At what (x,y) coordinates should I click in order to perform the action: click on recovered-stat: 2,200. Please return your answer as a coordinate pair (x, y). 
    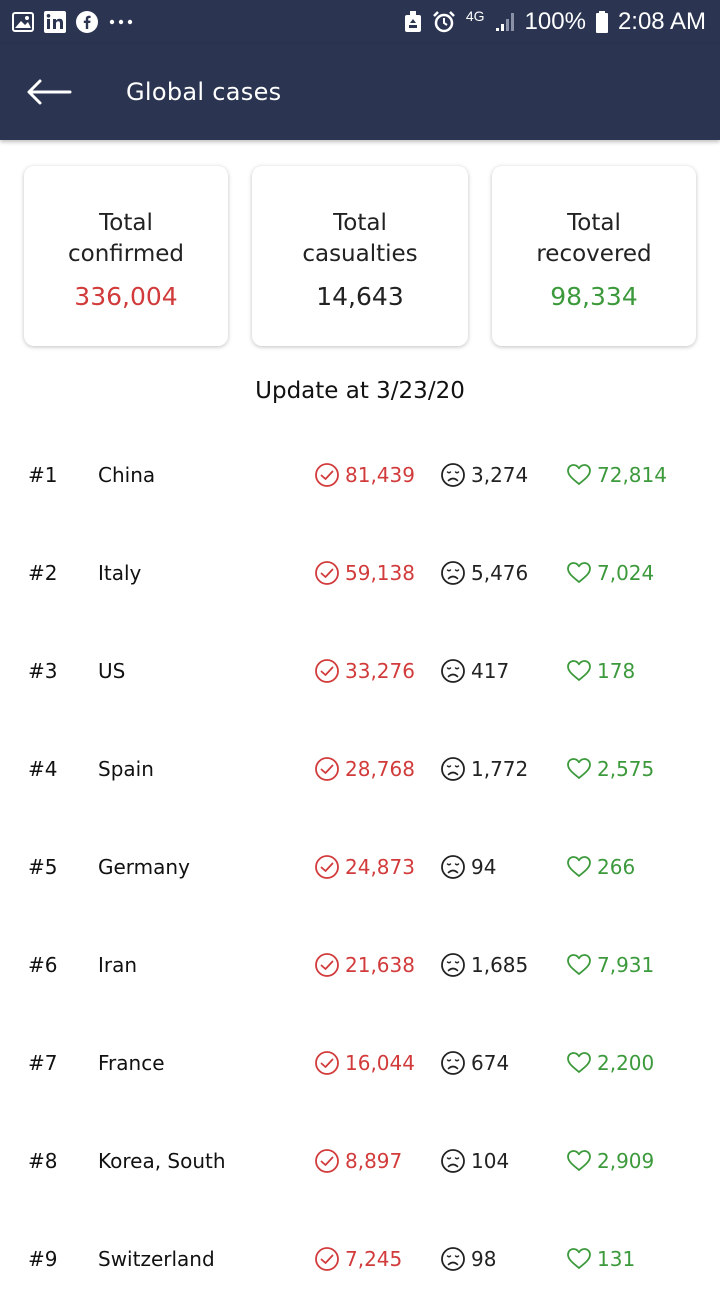
    Looking at the image, I should click on (610, 1063).